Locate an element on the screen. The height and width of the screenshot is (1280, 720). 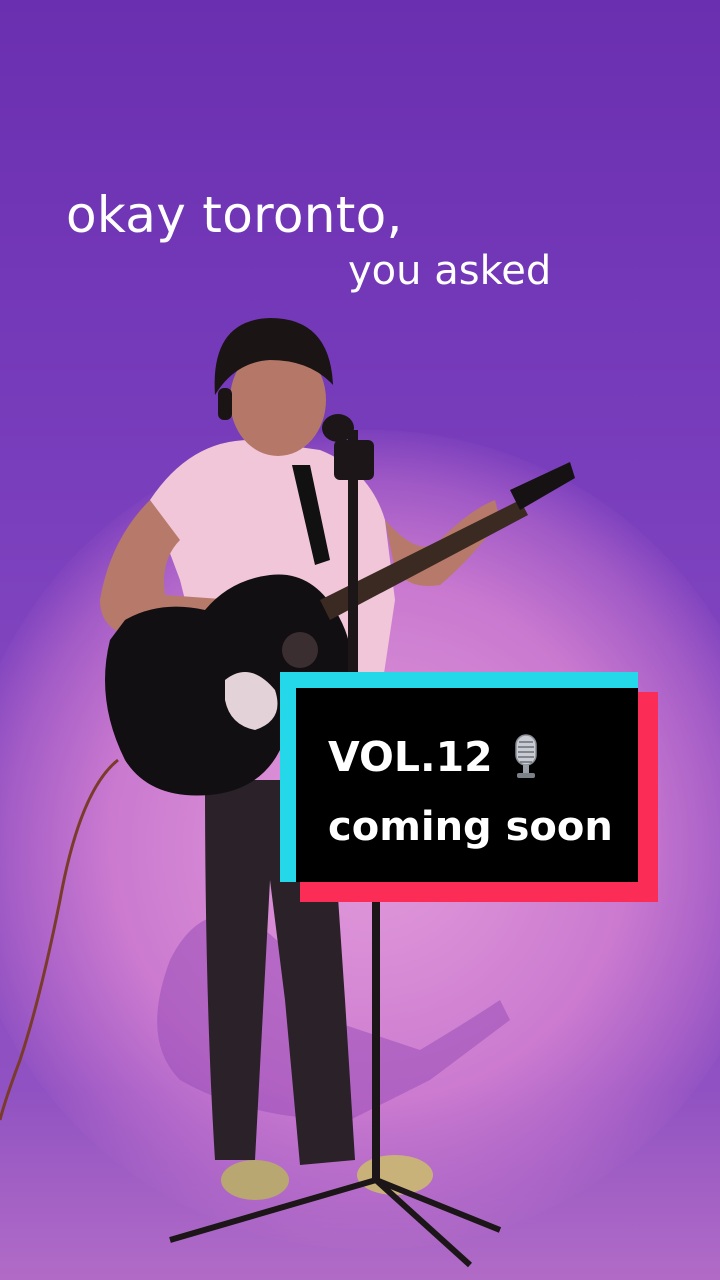
announcement-badge: VOL.12 coming soon is located at coordinates (470, 787).